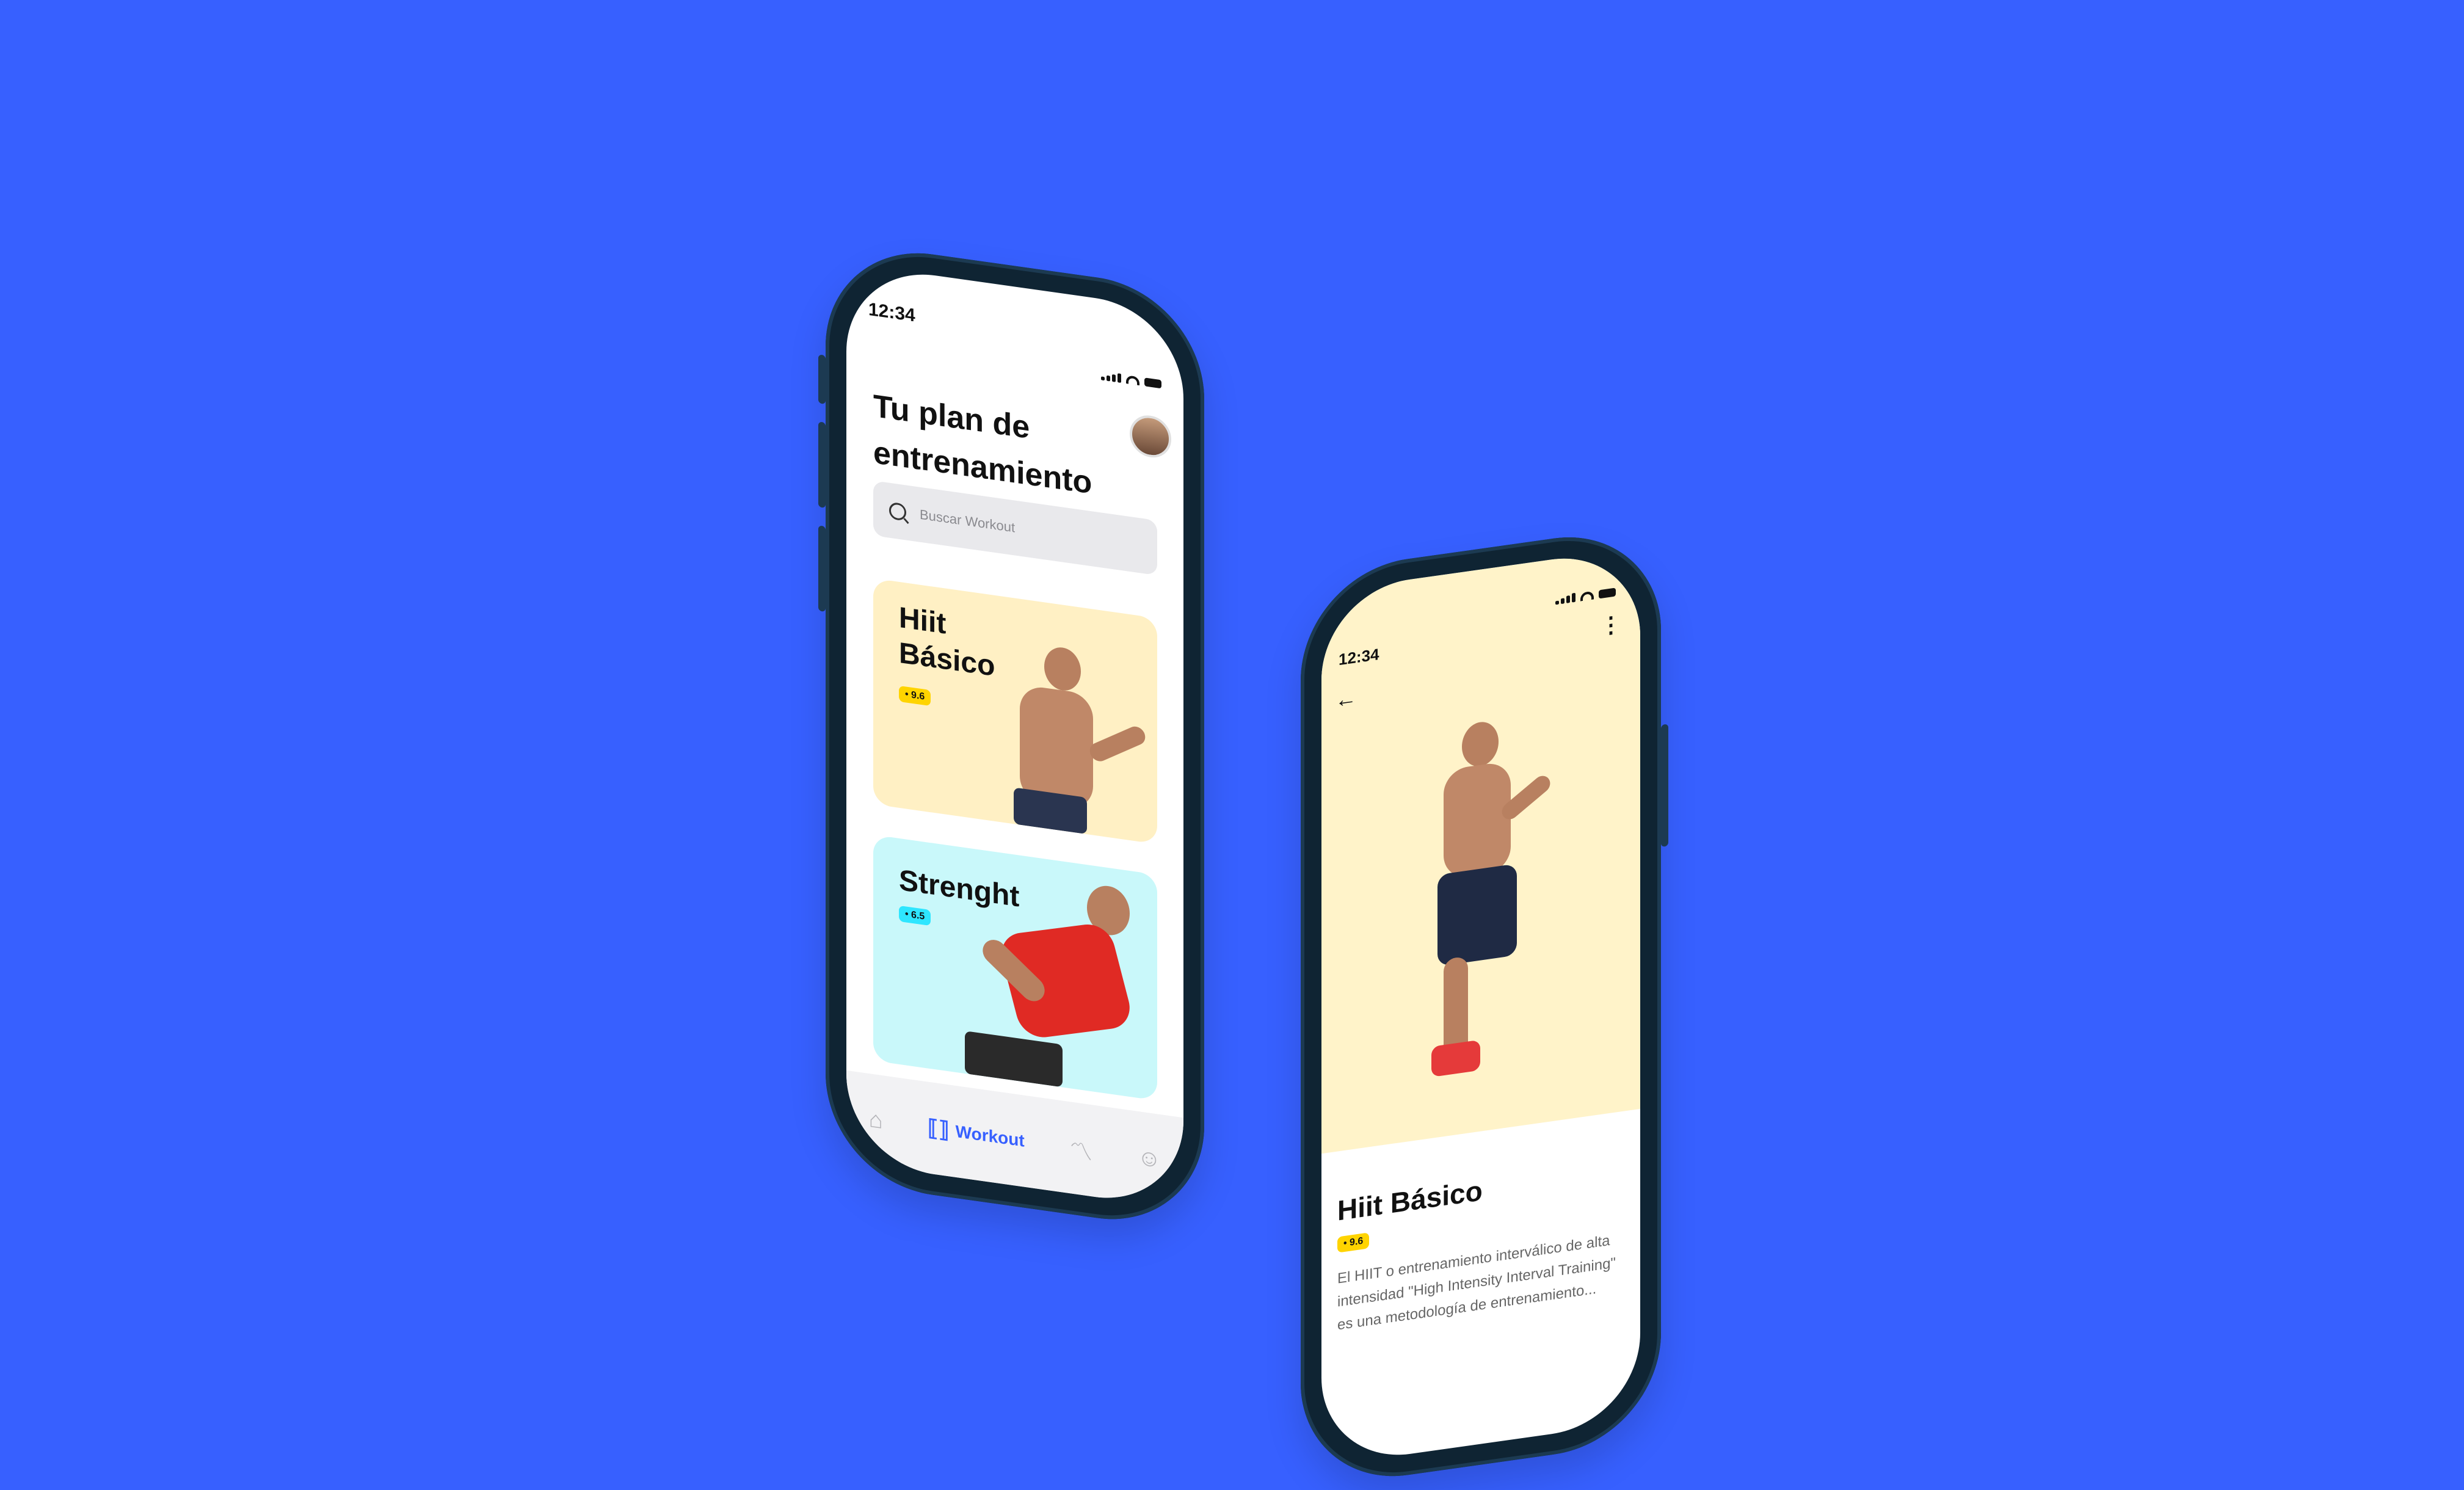 The height and width of the screenshot is (1490, 2464). What do you see at coordinates (915, 915) in the screenshot?
I see `rating-badge: • 6.5` at bounding box center [915, 915].